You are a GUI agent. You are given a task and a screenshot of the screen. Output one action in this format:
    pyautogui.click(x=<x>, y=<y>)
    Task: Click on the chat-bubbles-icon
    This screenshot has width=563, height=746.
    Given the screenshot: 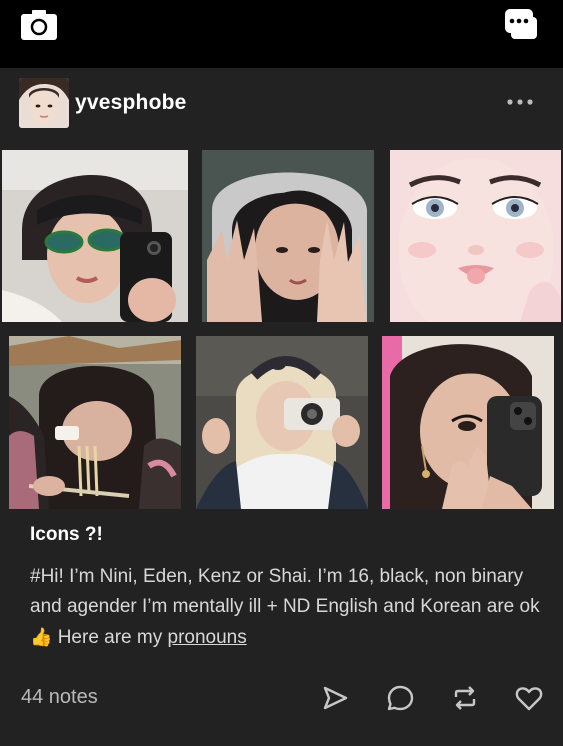 What is the action you would take?
    pyautogui.click(x=522, y=25)
    